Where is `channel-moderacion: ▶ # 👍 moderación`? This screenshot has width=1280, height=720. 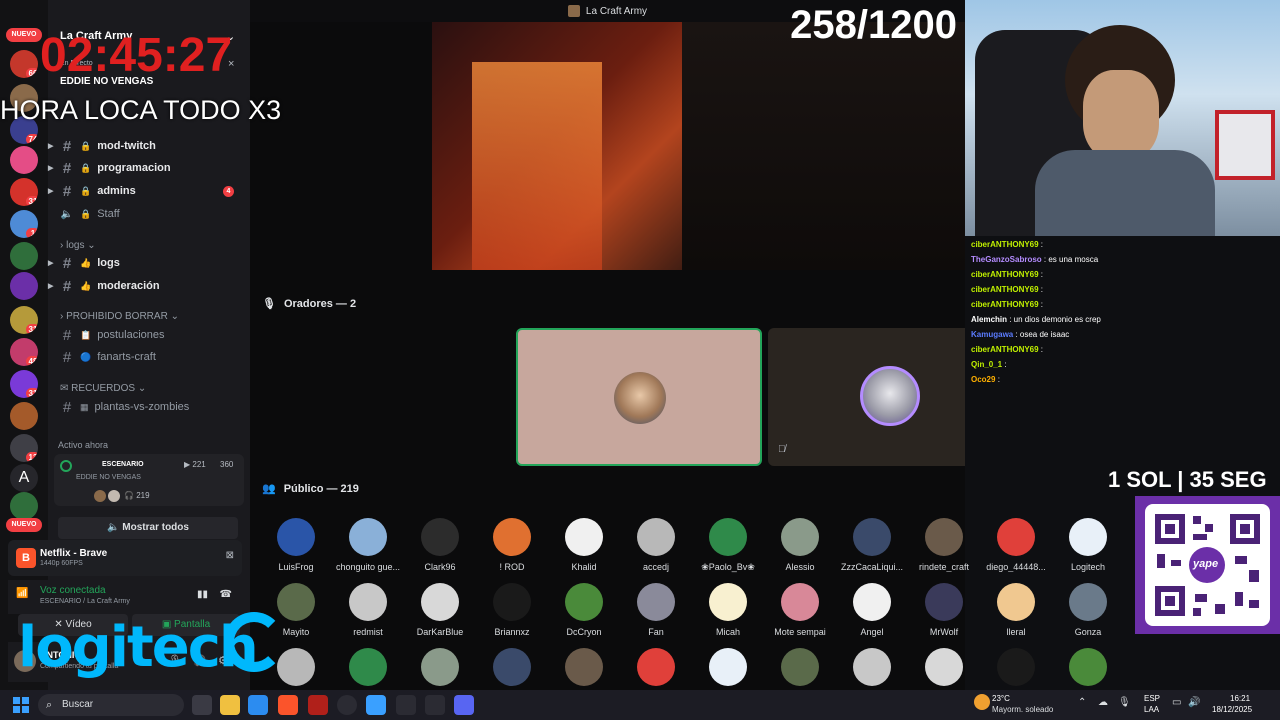
channel-moderacion: ▶ # 👍 moderación is located at coordinates (147, 286).